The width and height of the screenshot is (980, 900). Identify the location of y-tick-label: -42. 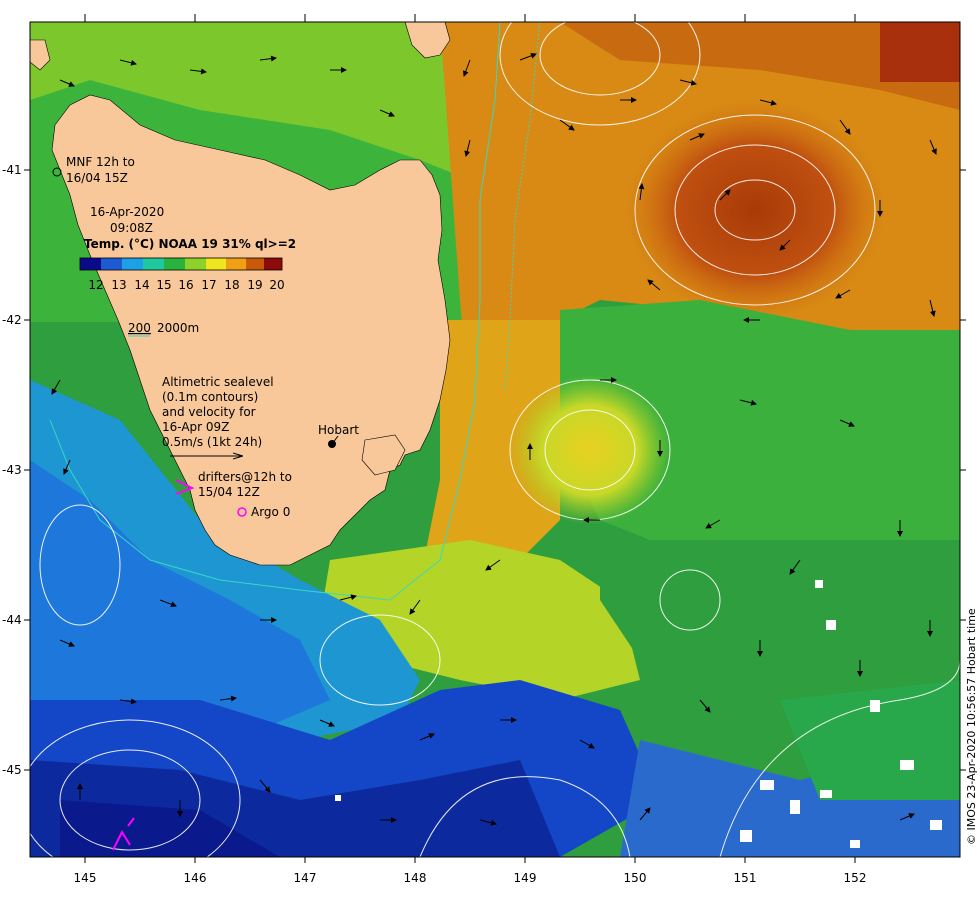
(12, 320).